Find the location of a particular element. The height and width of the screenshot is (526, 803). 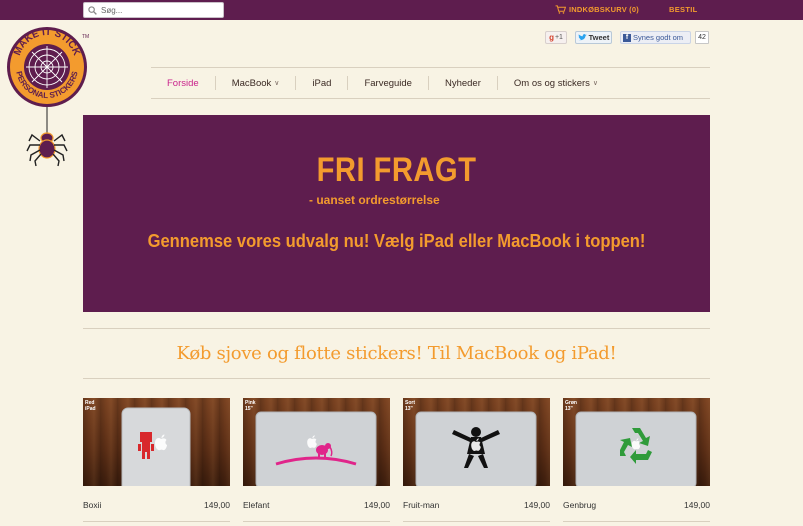

nav-item-label: Om os og stickers is located at coordinates (551, 83).